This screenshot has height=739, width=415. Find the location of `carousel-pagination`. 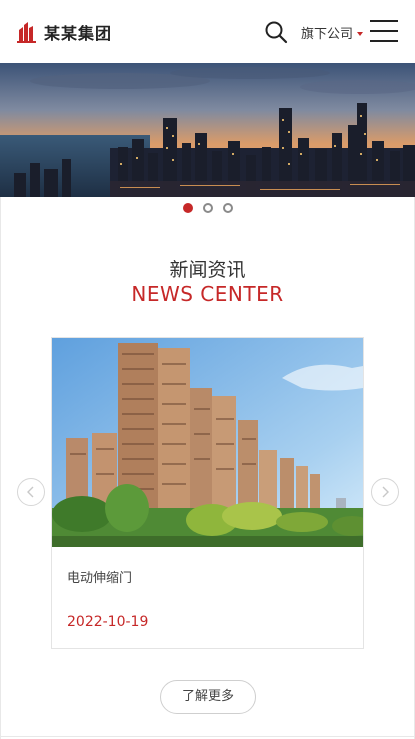

carousel-pagination is located at coordinates (207, 208).